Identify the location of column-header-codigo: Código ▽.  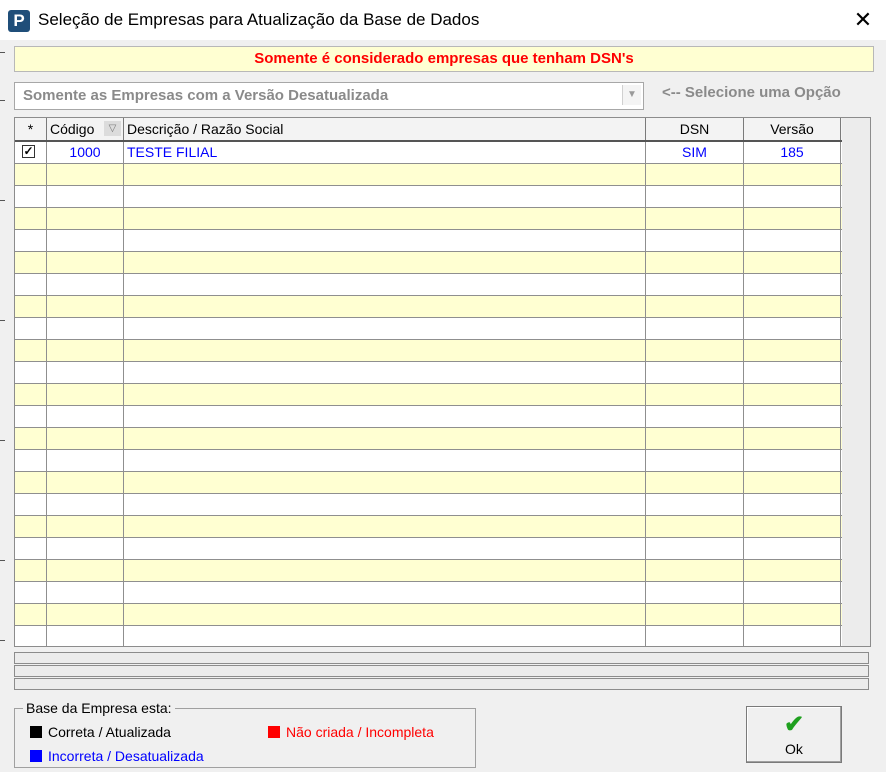
(85, 129).